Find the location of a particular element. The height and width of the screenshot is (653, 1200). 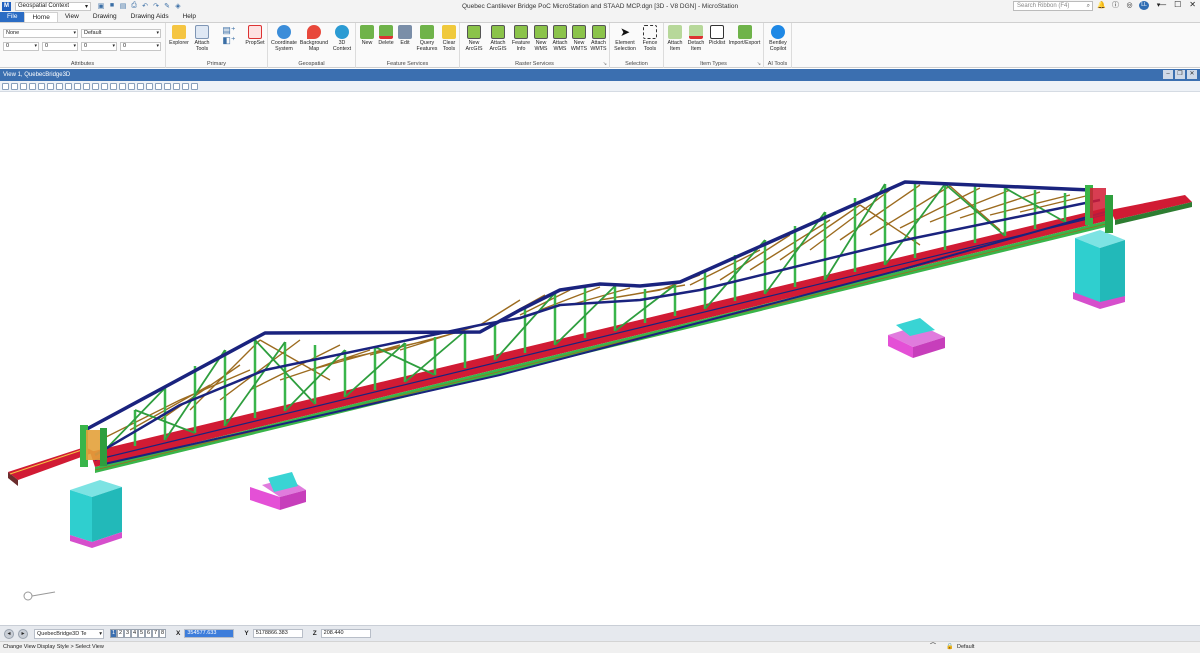

attach-wmts-button: Attach WMTS is located at coordinates (598, 38).